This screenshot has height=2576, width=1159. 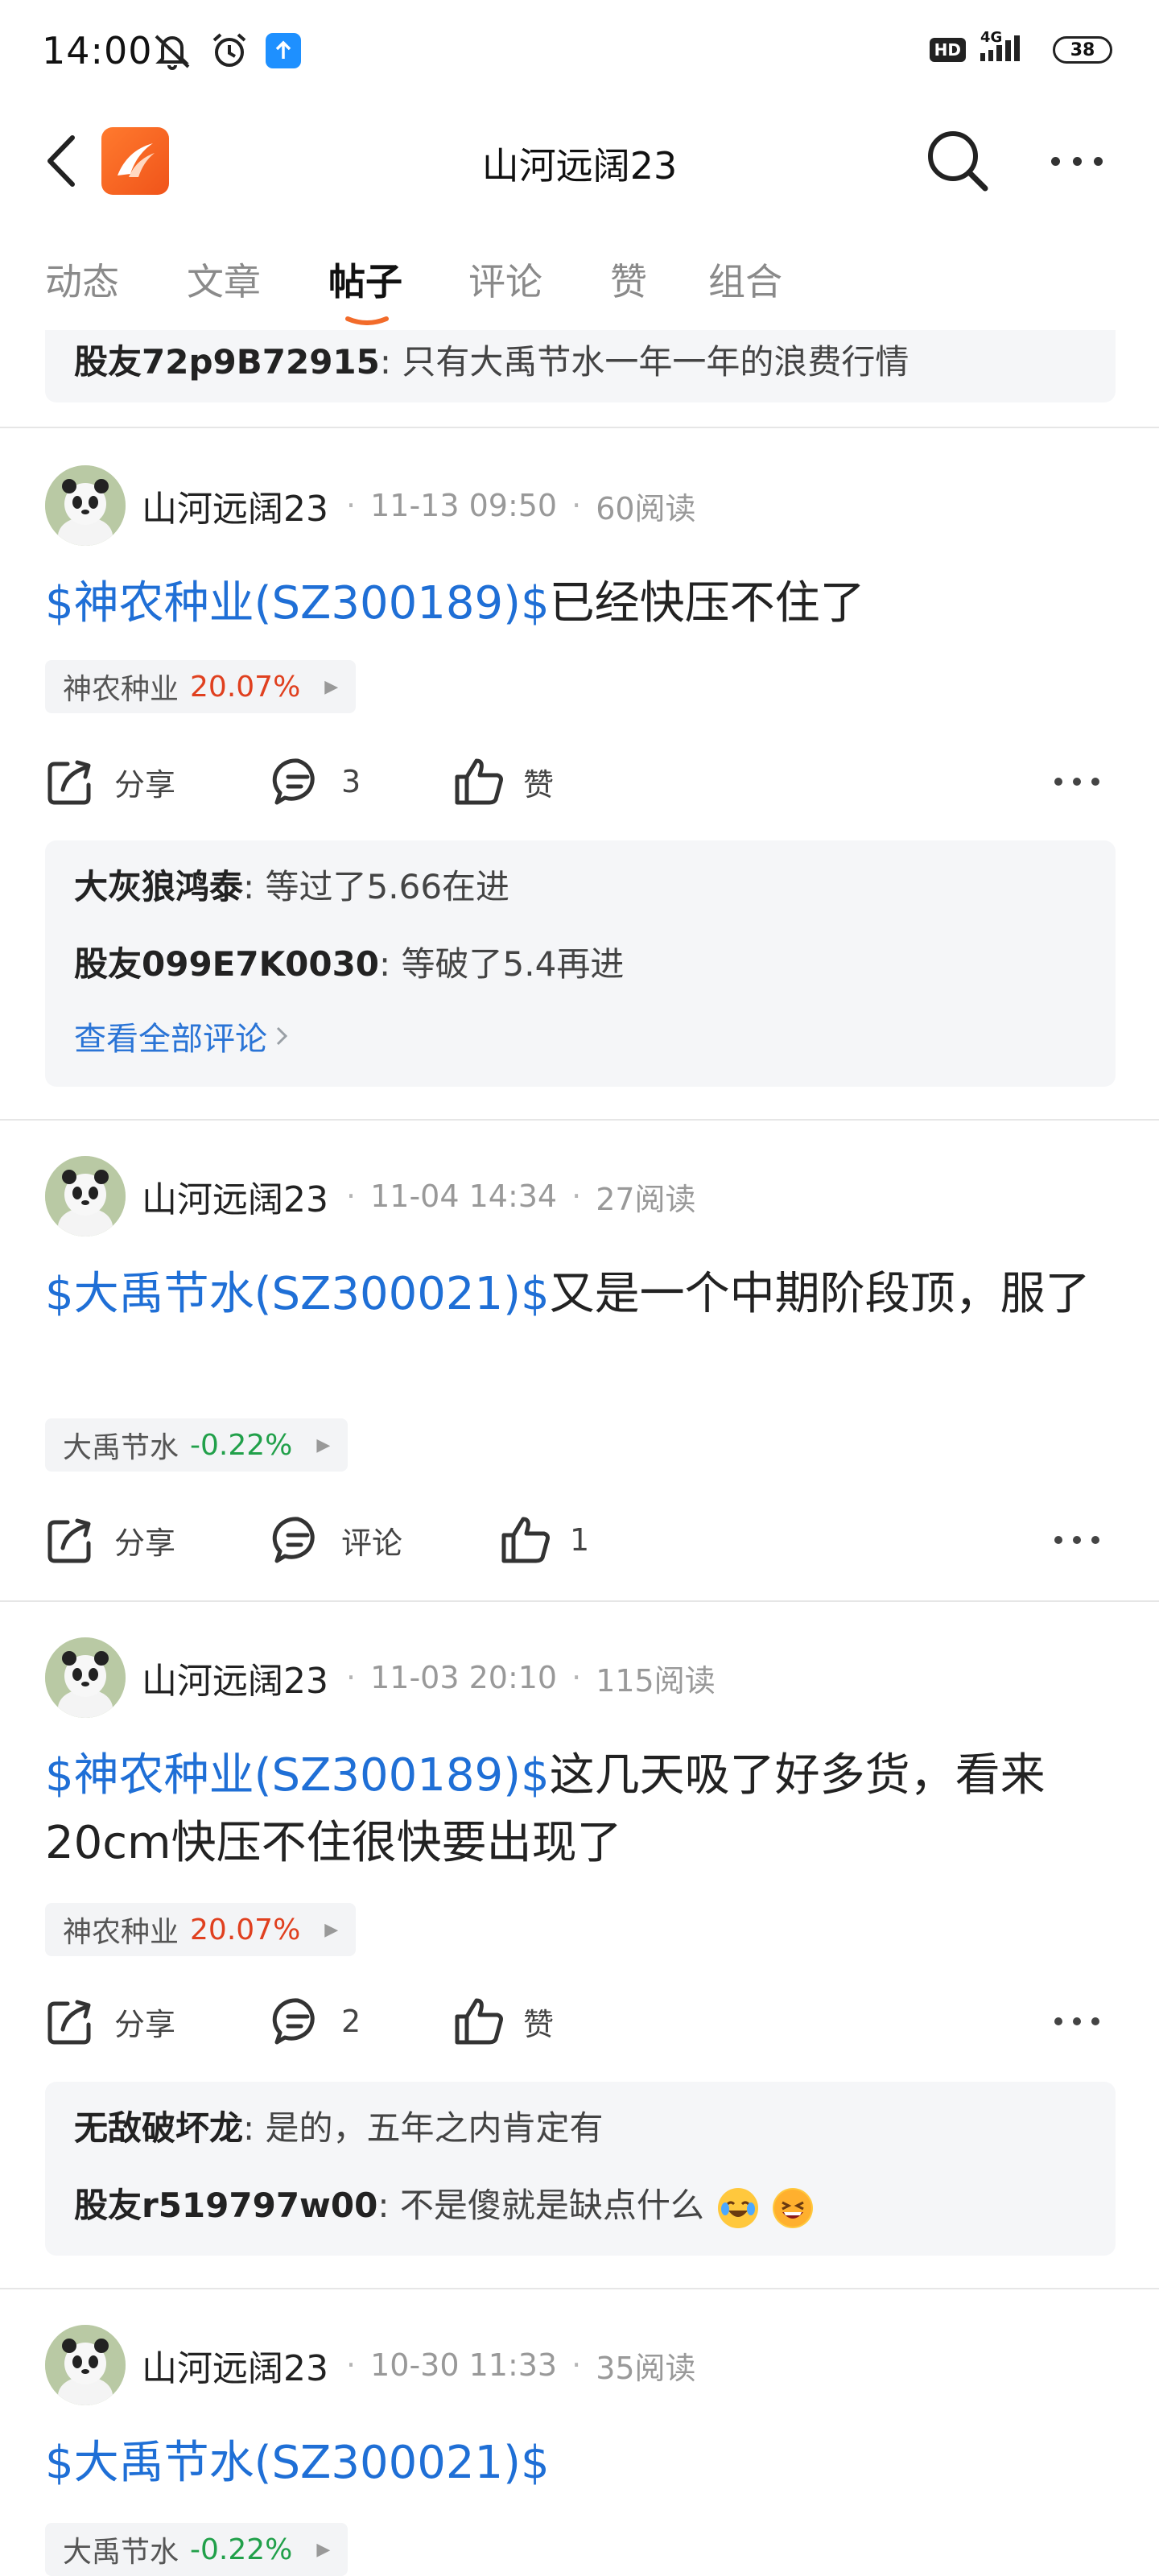 I want to click on alarm-icon, so click(x=229, y=50).